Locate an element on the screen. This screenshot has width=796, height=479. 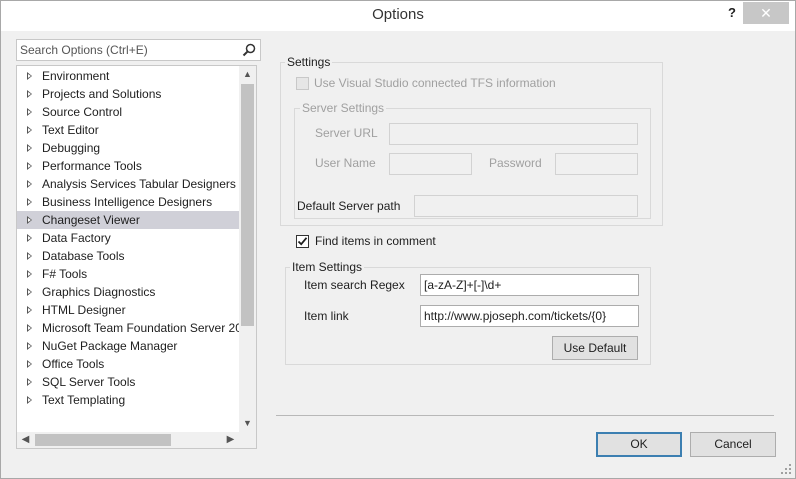
tree-item: Text Templating is located at coordinates (128, 400).